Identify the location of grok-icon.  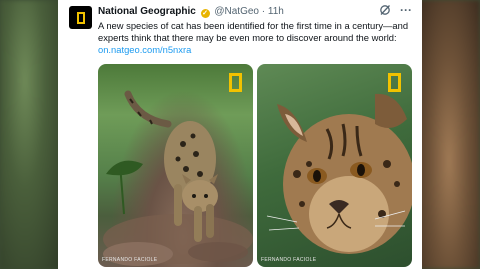
(385, 10).